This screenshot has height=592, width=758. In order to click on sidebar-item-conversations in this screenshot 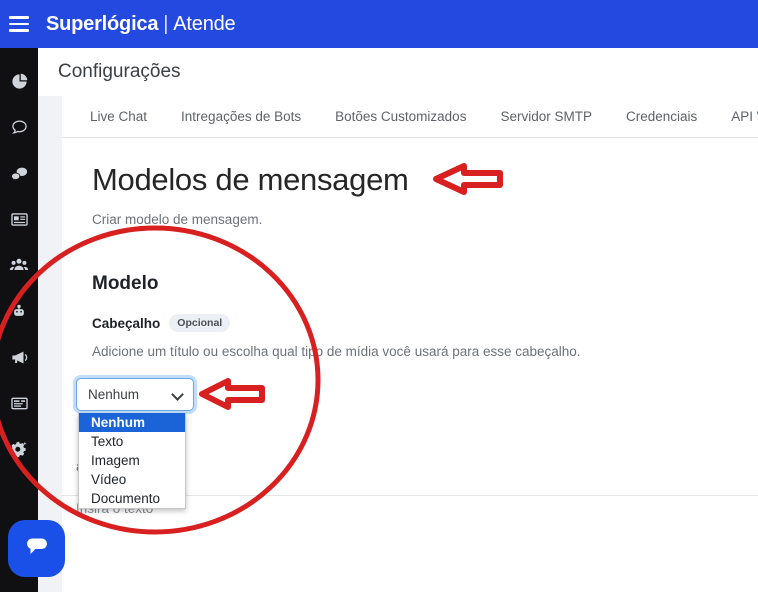, I will do `click(19, 173)`.